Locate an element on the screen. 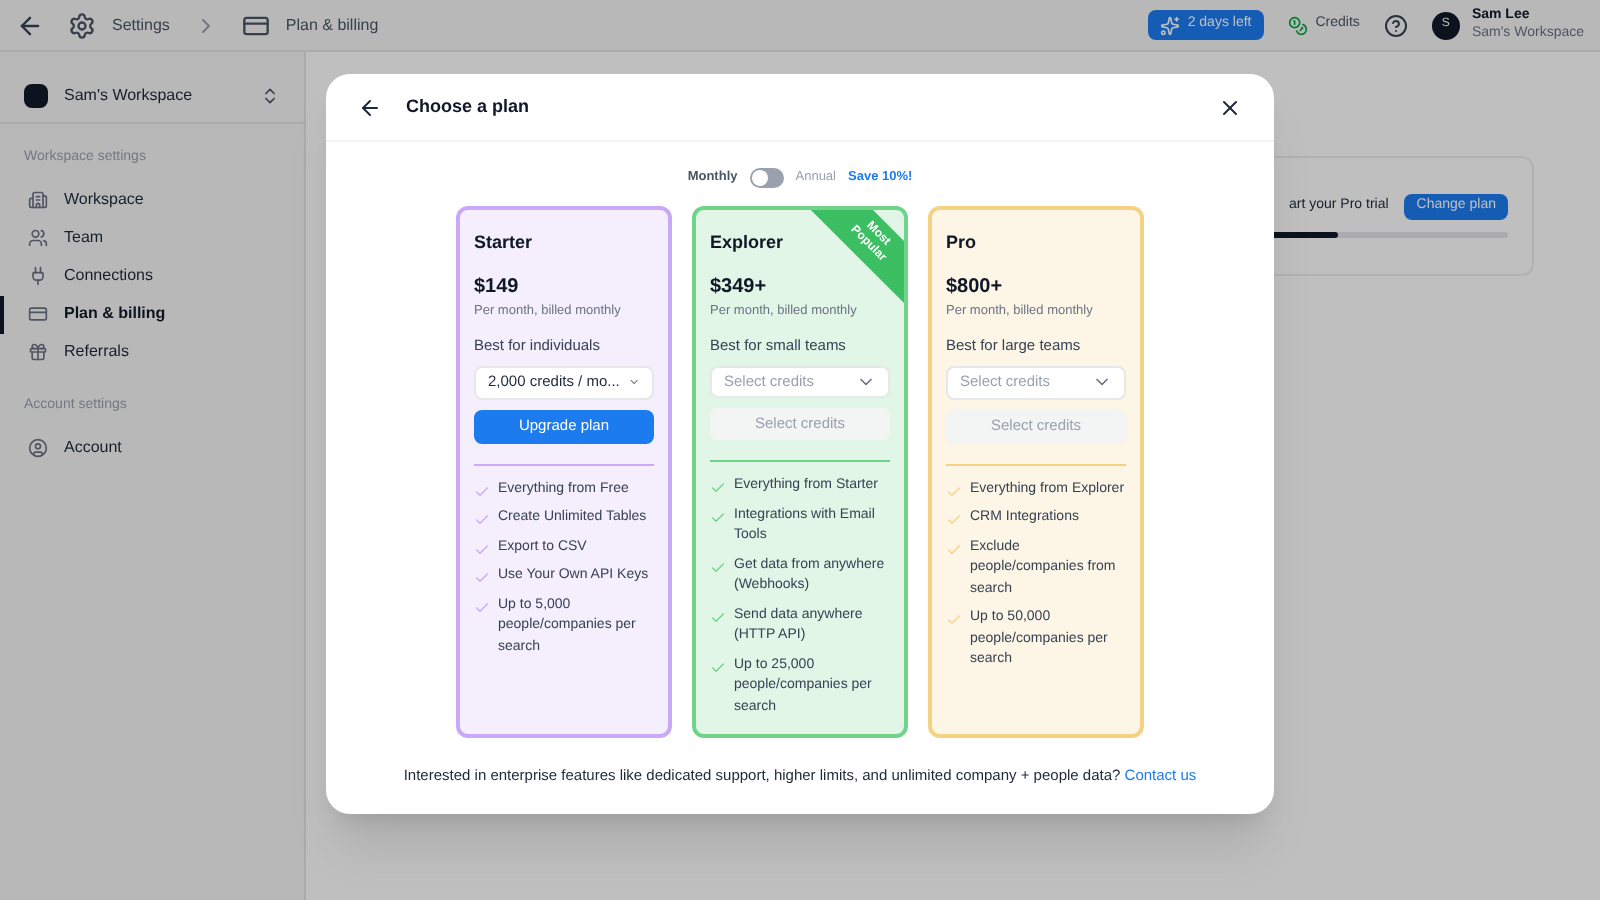  users-icon is located at coordinates (38, 238).